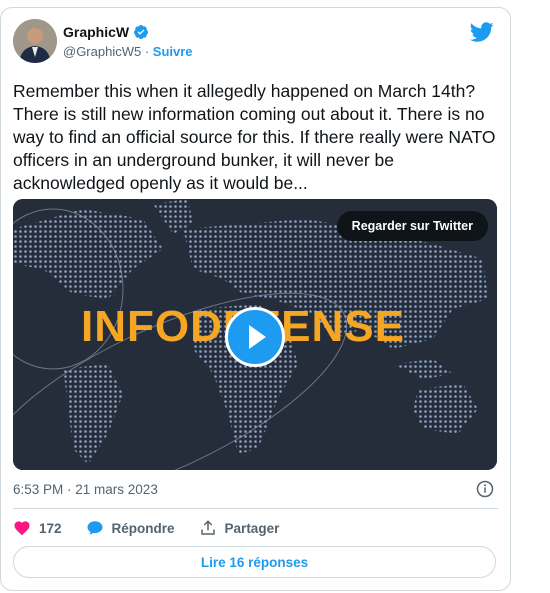  I want to click on heart-icon, so click(22, 528).